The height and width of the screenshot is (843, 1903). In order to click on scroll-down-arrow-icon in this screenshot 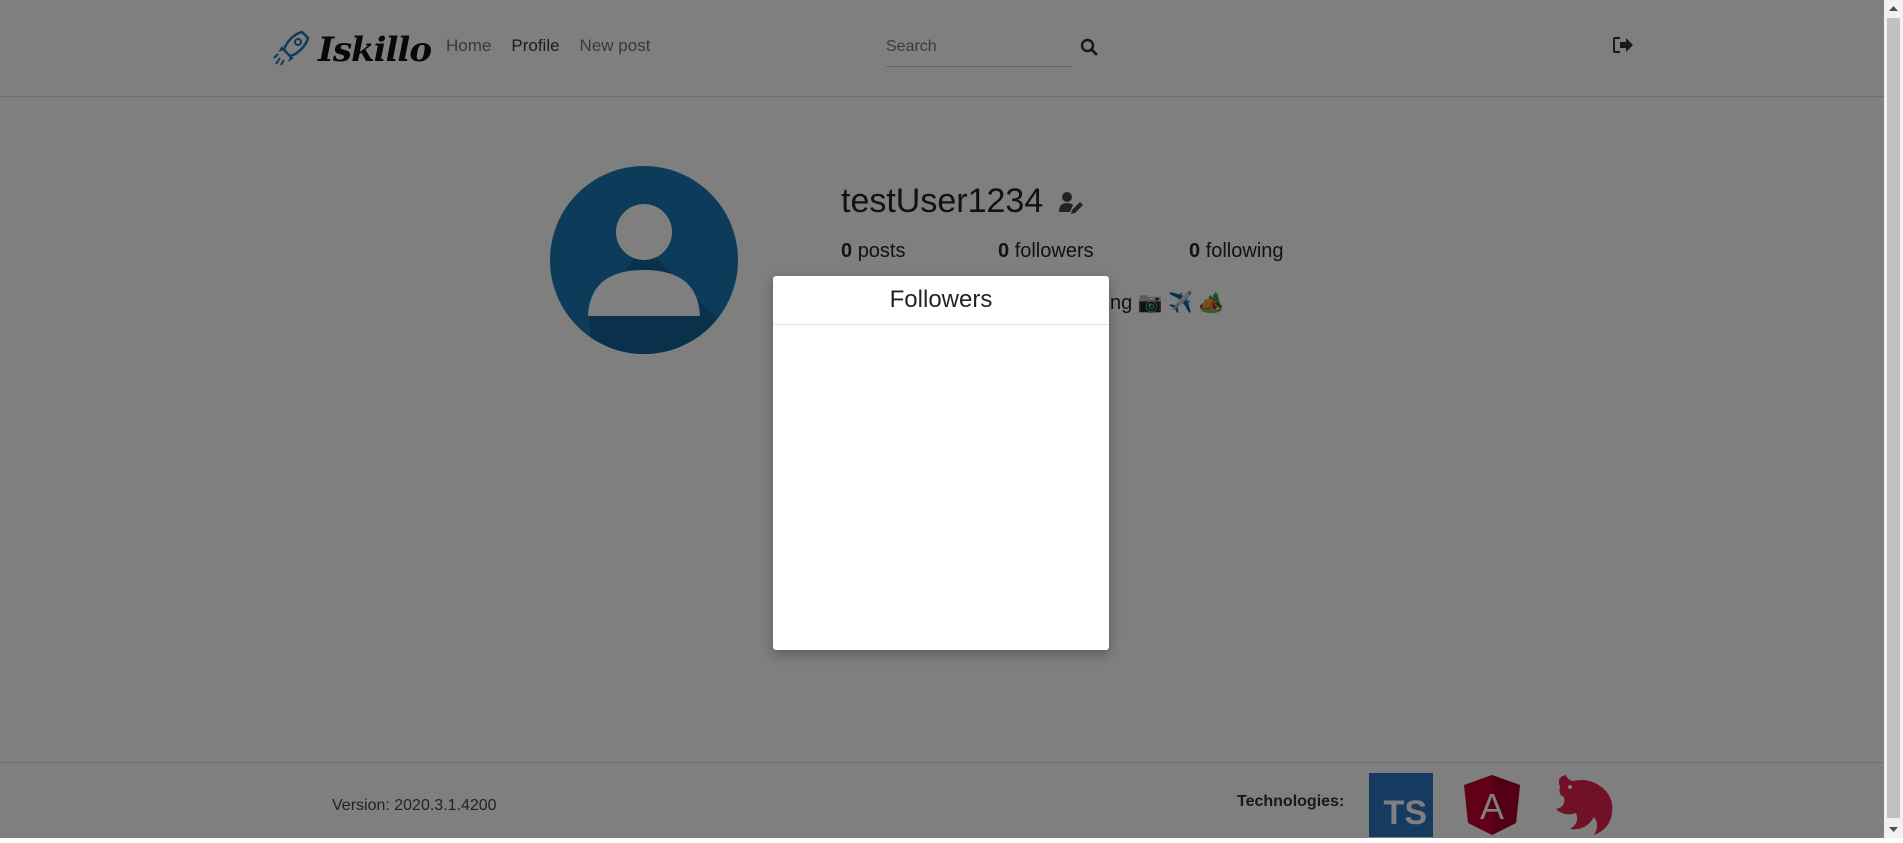, I will do `click(1893, 829)`.